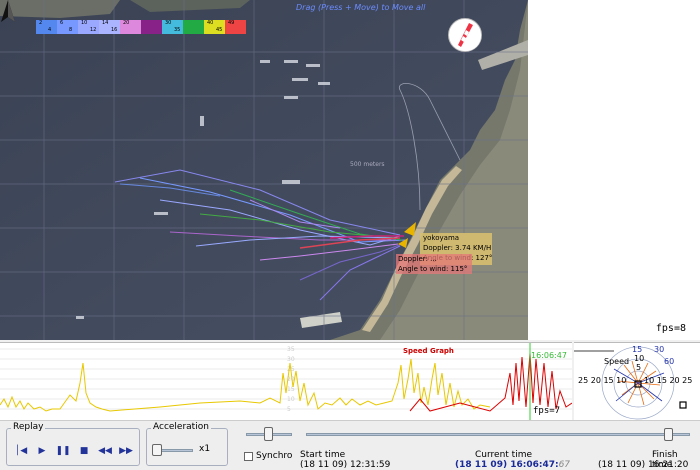 The image size is (700, 470). What do you see at coordinates (291, 349) in the screenshot?
I see `svg-text: 35` at bounding box center [291, 349].